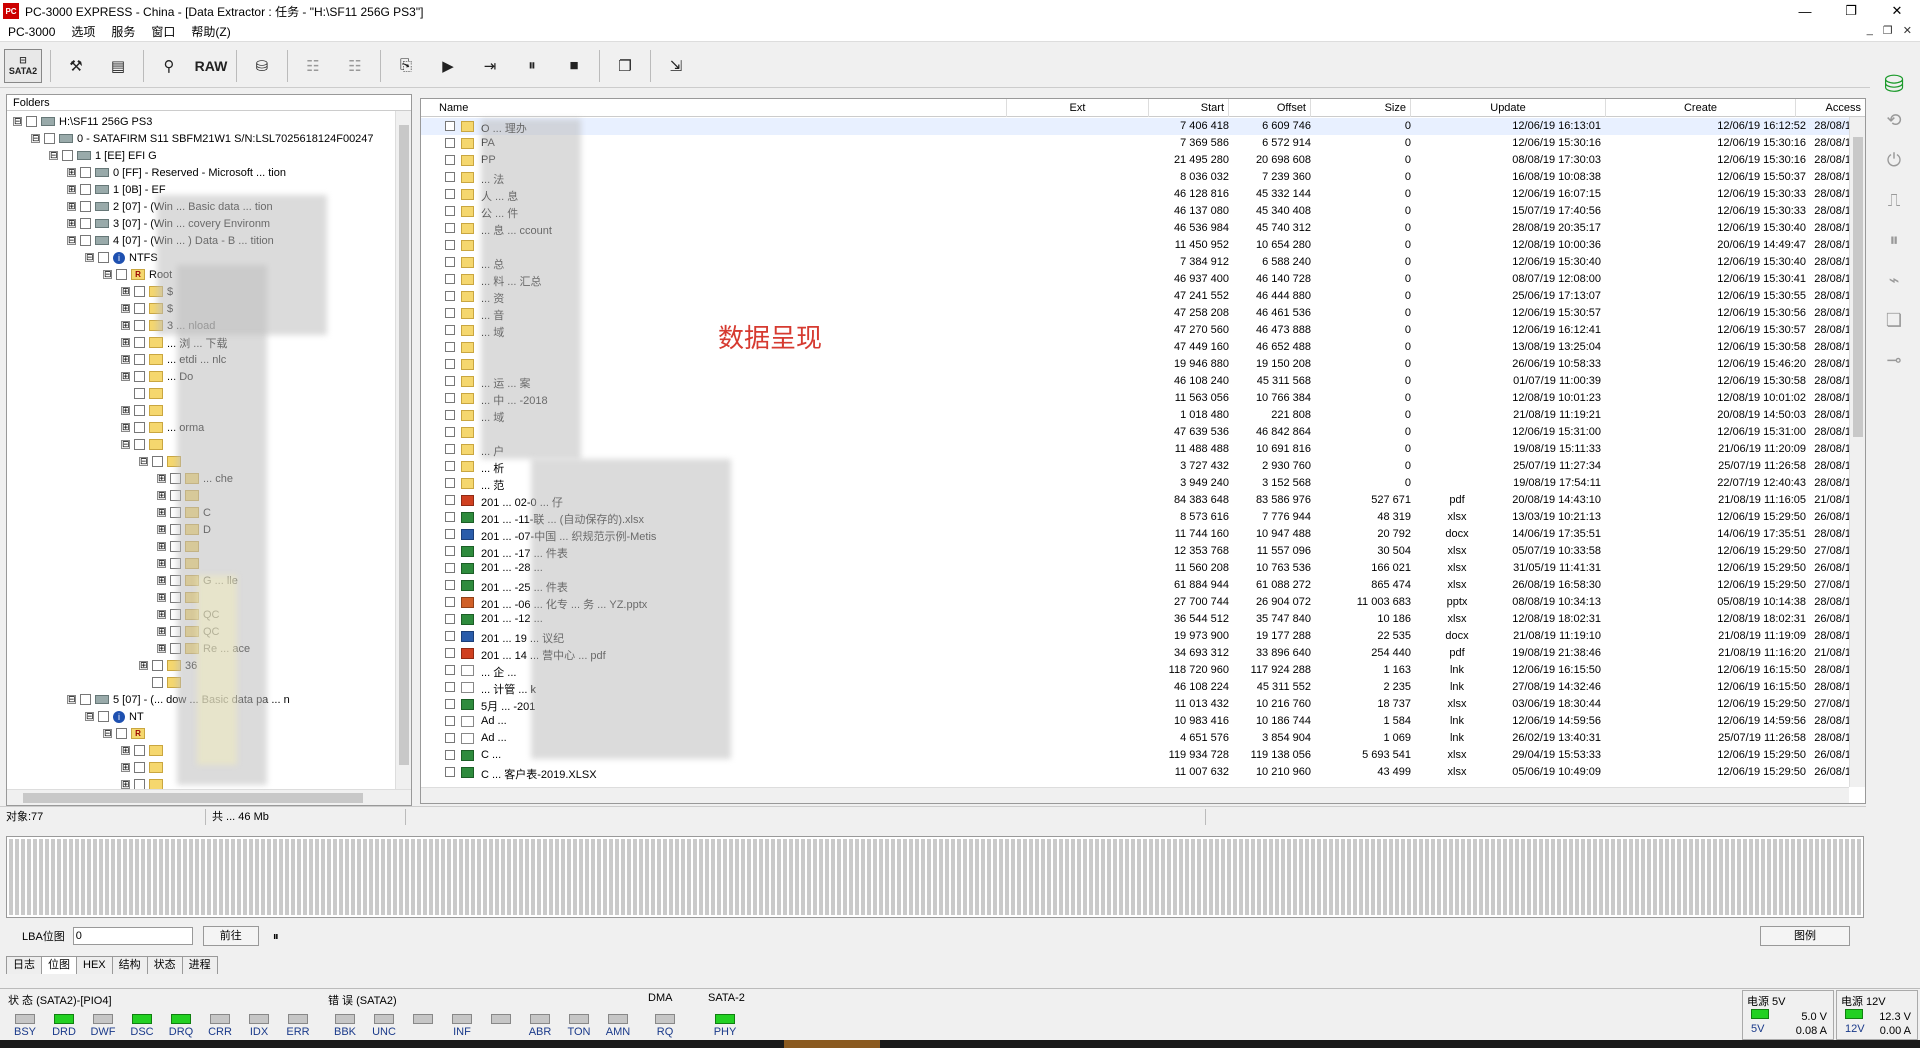 This screenshot has width=1920, height=1048. Describe the element at coordinates (144, 444) in the screenshot. I see `tree-node: ⊟` at that location.